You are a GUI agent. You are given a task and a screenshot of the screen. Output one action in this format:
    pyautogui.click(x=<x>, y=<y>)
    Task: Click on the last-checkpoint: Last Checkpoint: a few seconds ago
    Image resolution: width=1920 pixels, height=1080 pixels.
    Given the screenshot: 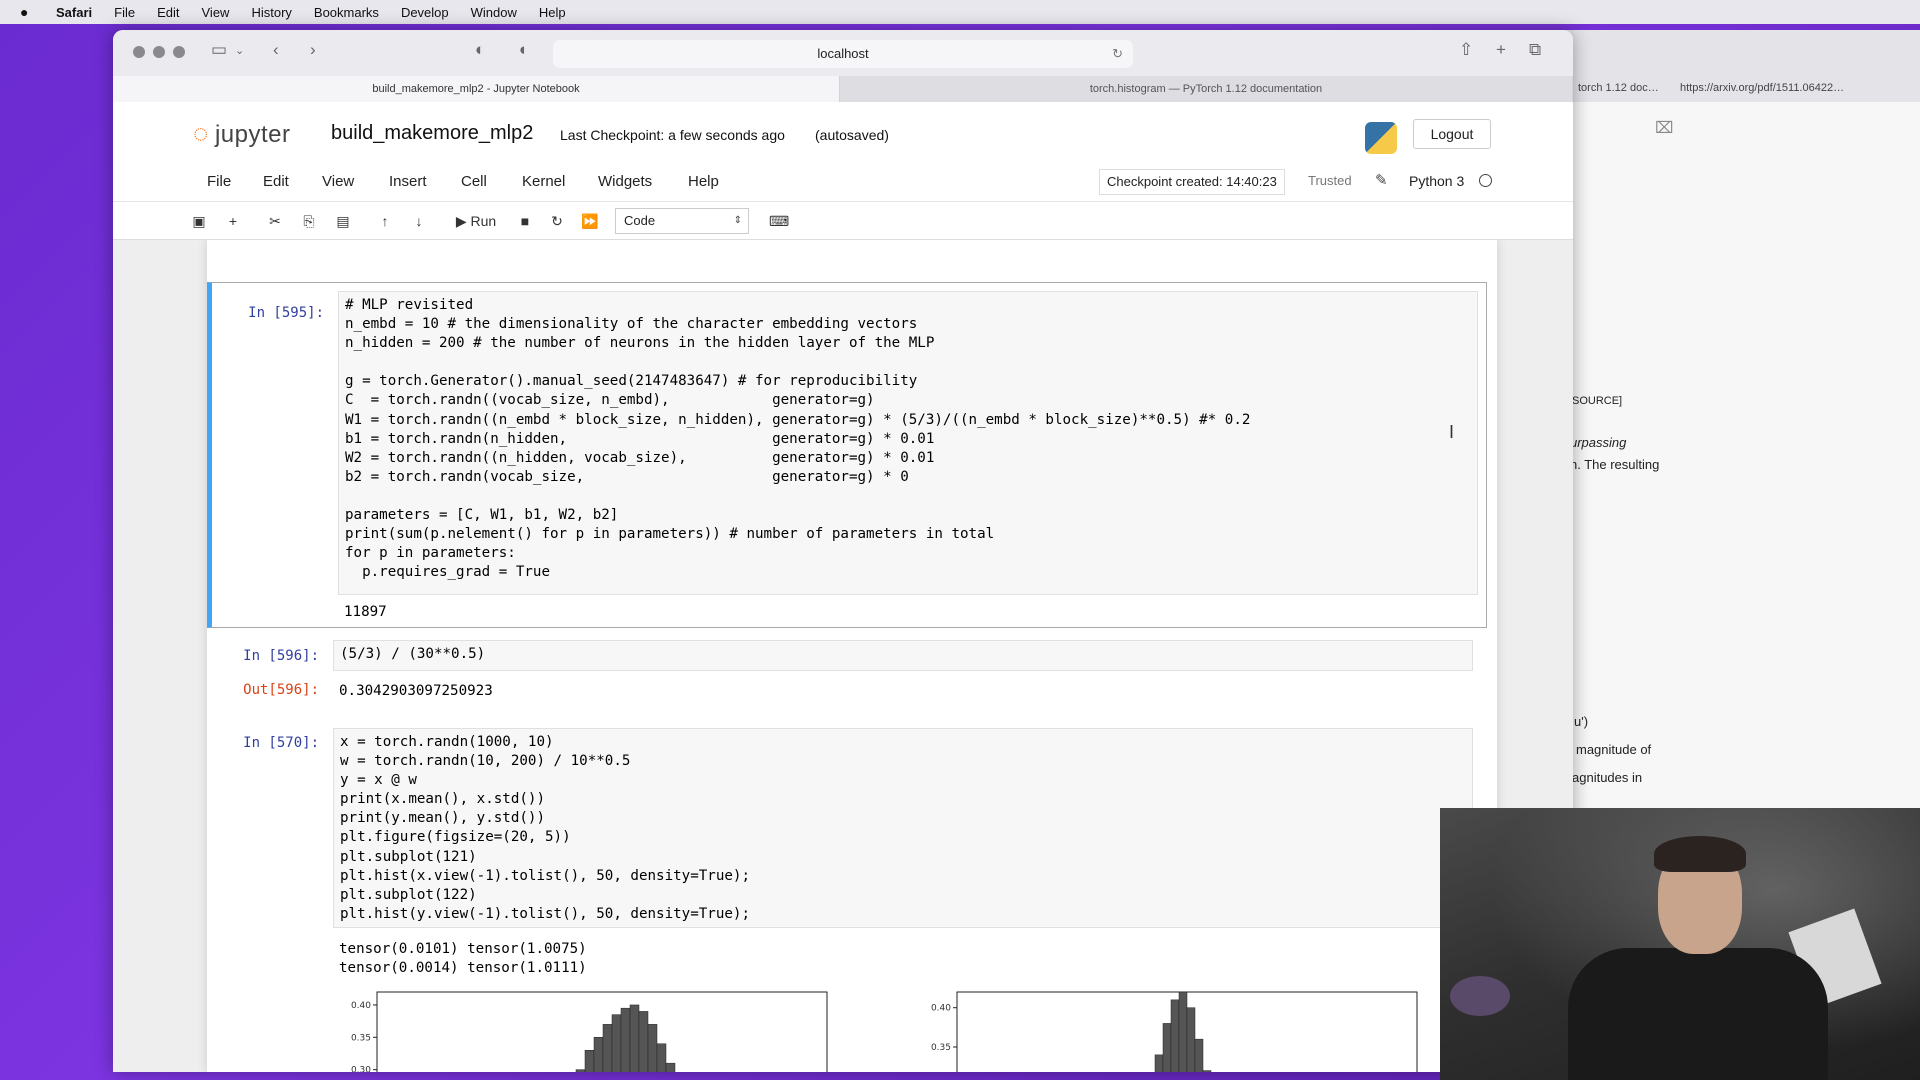 What is the action you would take?
    pyautogui.click(x=672, y=135)
    